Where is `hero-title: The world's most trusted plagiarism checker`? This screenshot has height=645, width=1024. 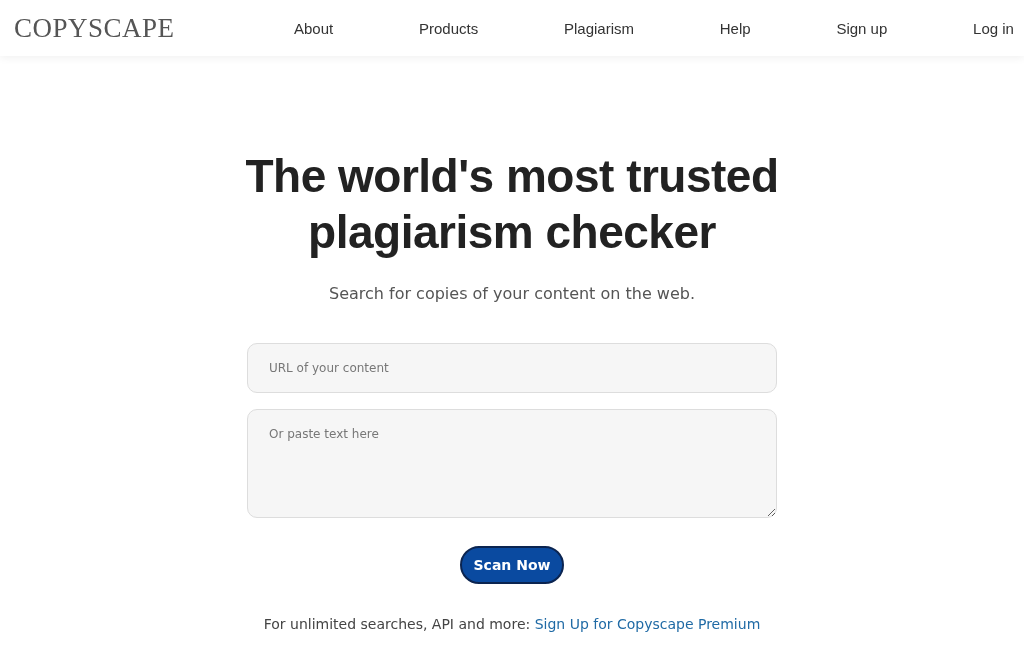
hero-title: The world's most trusted plagiarism checker is located at coordinates (512, 204).